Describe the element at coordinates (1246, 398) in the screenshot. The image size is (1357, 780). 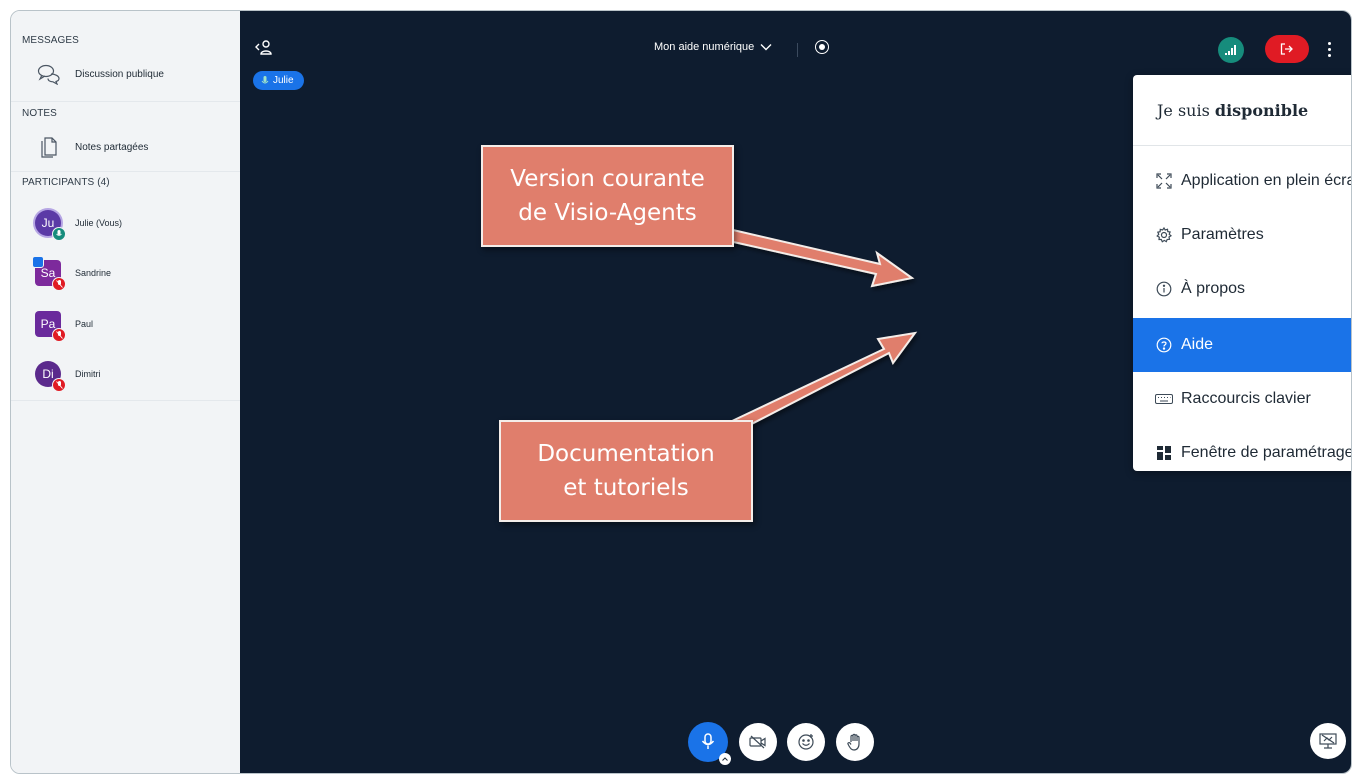
I see `menu-item-label: Raccourcis clavier` at that location.